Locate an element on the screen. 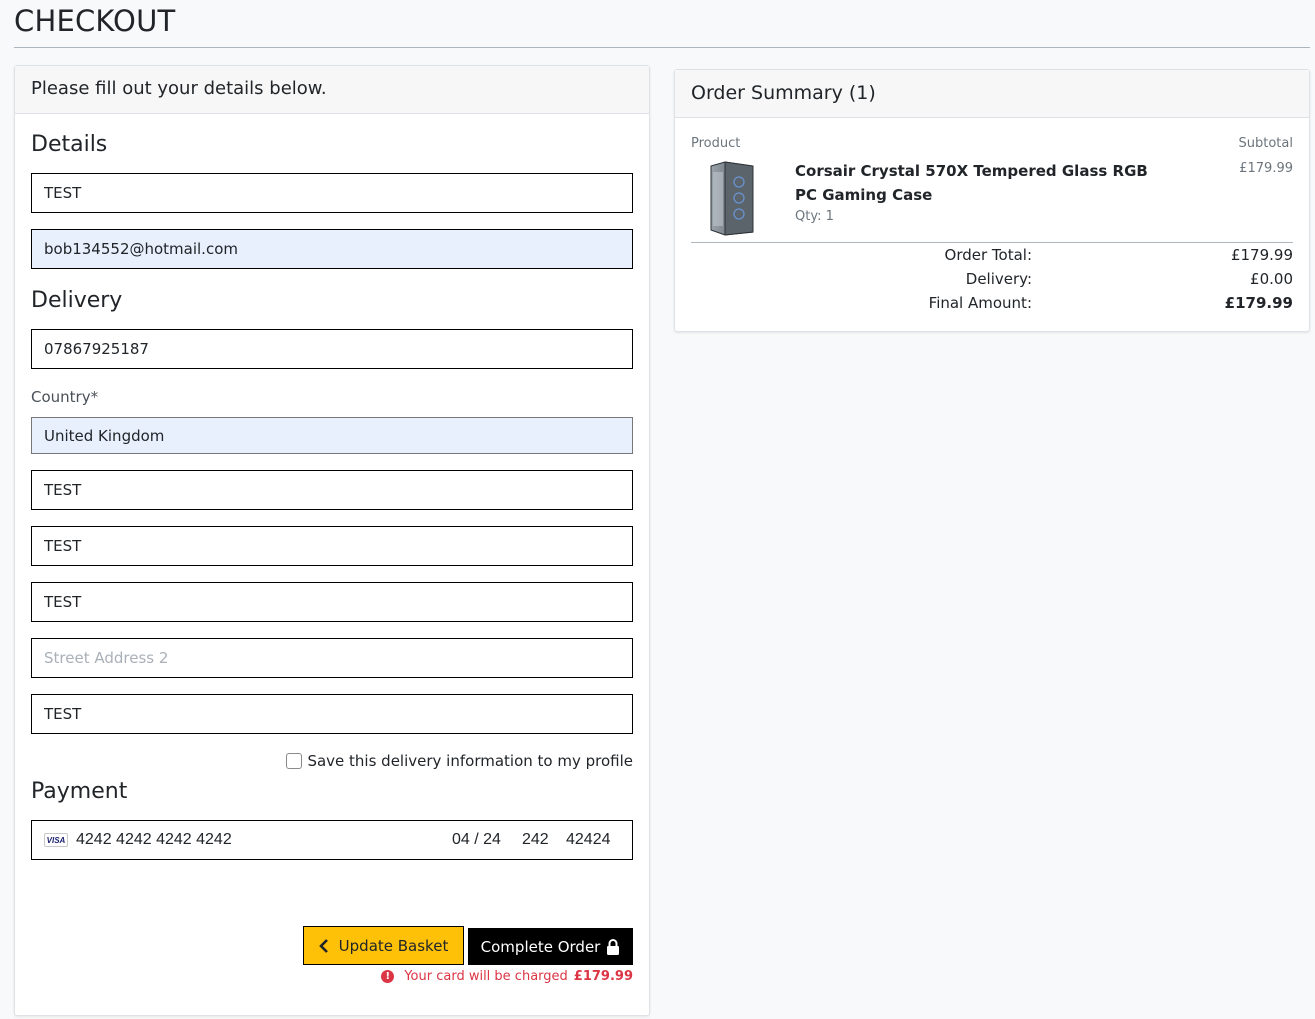 This screenshot has height=1019, width=1315. complete-order-button: Complete Order is located at coordinates (550, 946).